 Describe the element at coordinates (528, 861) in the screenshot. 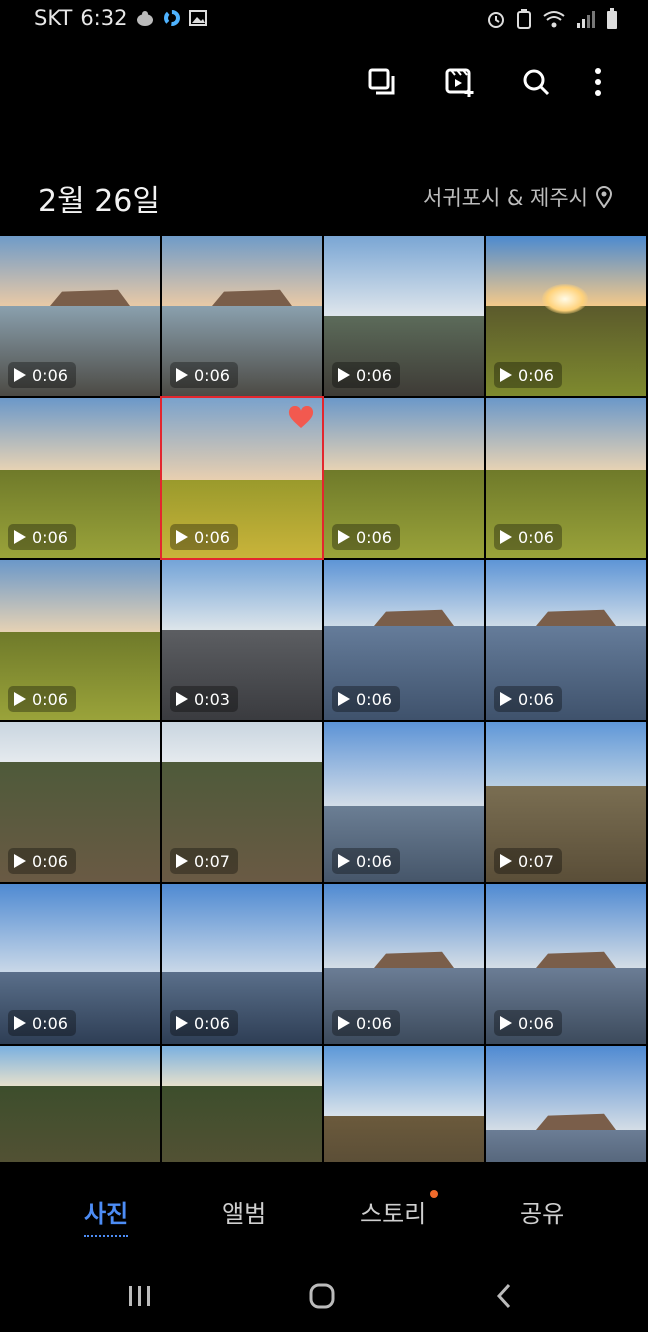

I see `video-duration-badge: 0:07` at that location.